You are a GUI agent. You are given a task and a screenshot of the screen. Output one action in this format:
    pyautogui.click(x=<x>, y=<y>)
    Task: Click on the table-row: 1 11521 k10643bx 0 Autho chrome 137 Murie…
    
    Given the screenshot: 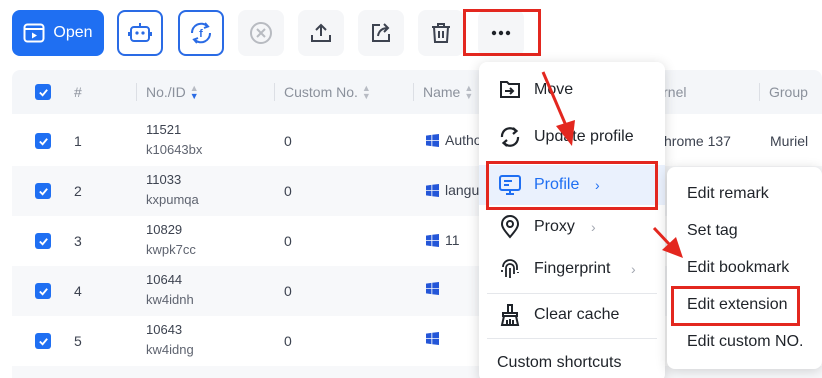 What is the action you would take?
    pyautogui.click(x=417, y=141)
    